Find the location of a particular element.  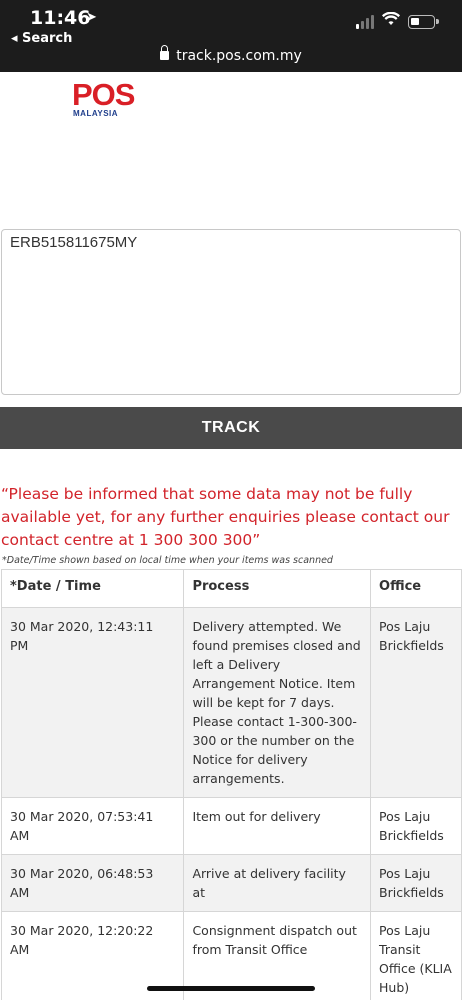

cell-office: Pos Laju Transit Office (KLIA Hub) is located at coordinates (416, 955).